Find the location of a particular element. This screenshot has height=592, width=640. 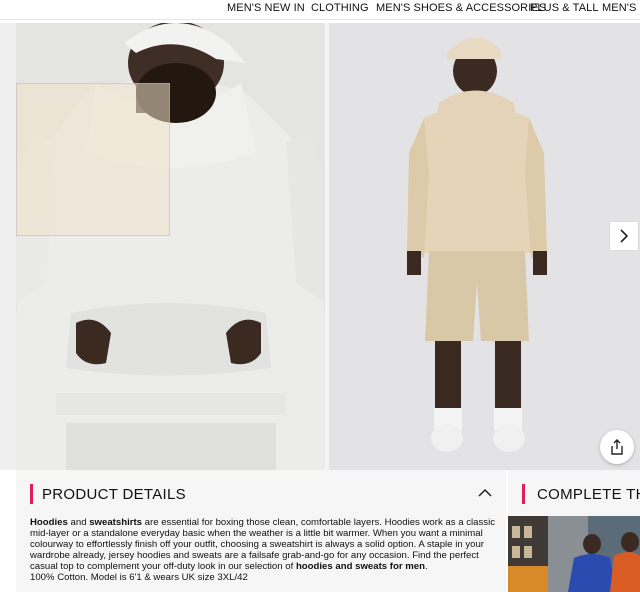

gallery-next-button is located at coordinates (624, 236).